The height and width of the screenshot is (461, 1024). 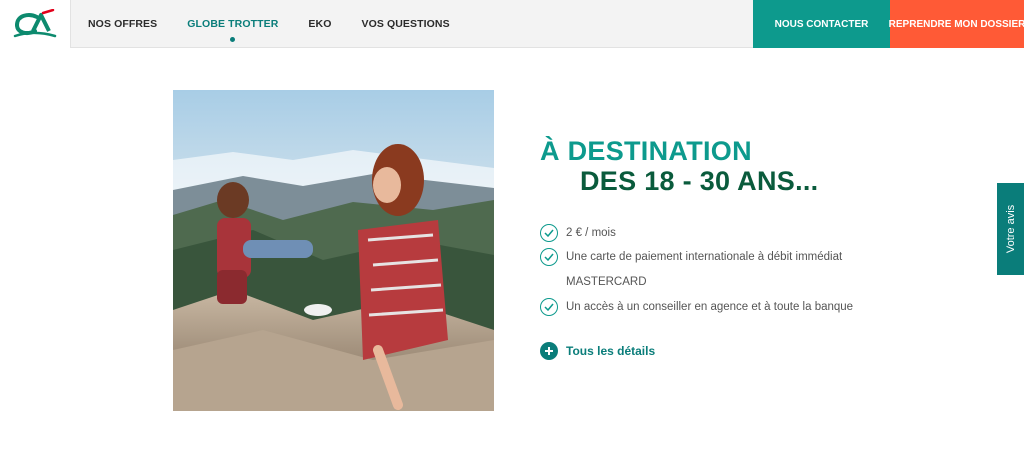 I want to click on all-details-link: Tous les détails, so click(x=597, y=351).